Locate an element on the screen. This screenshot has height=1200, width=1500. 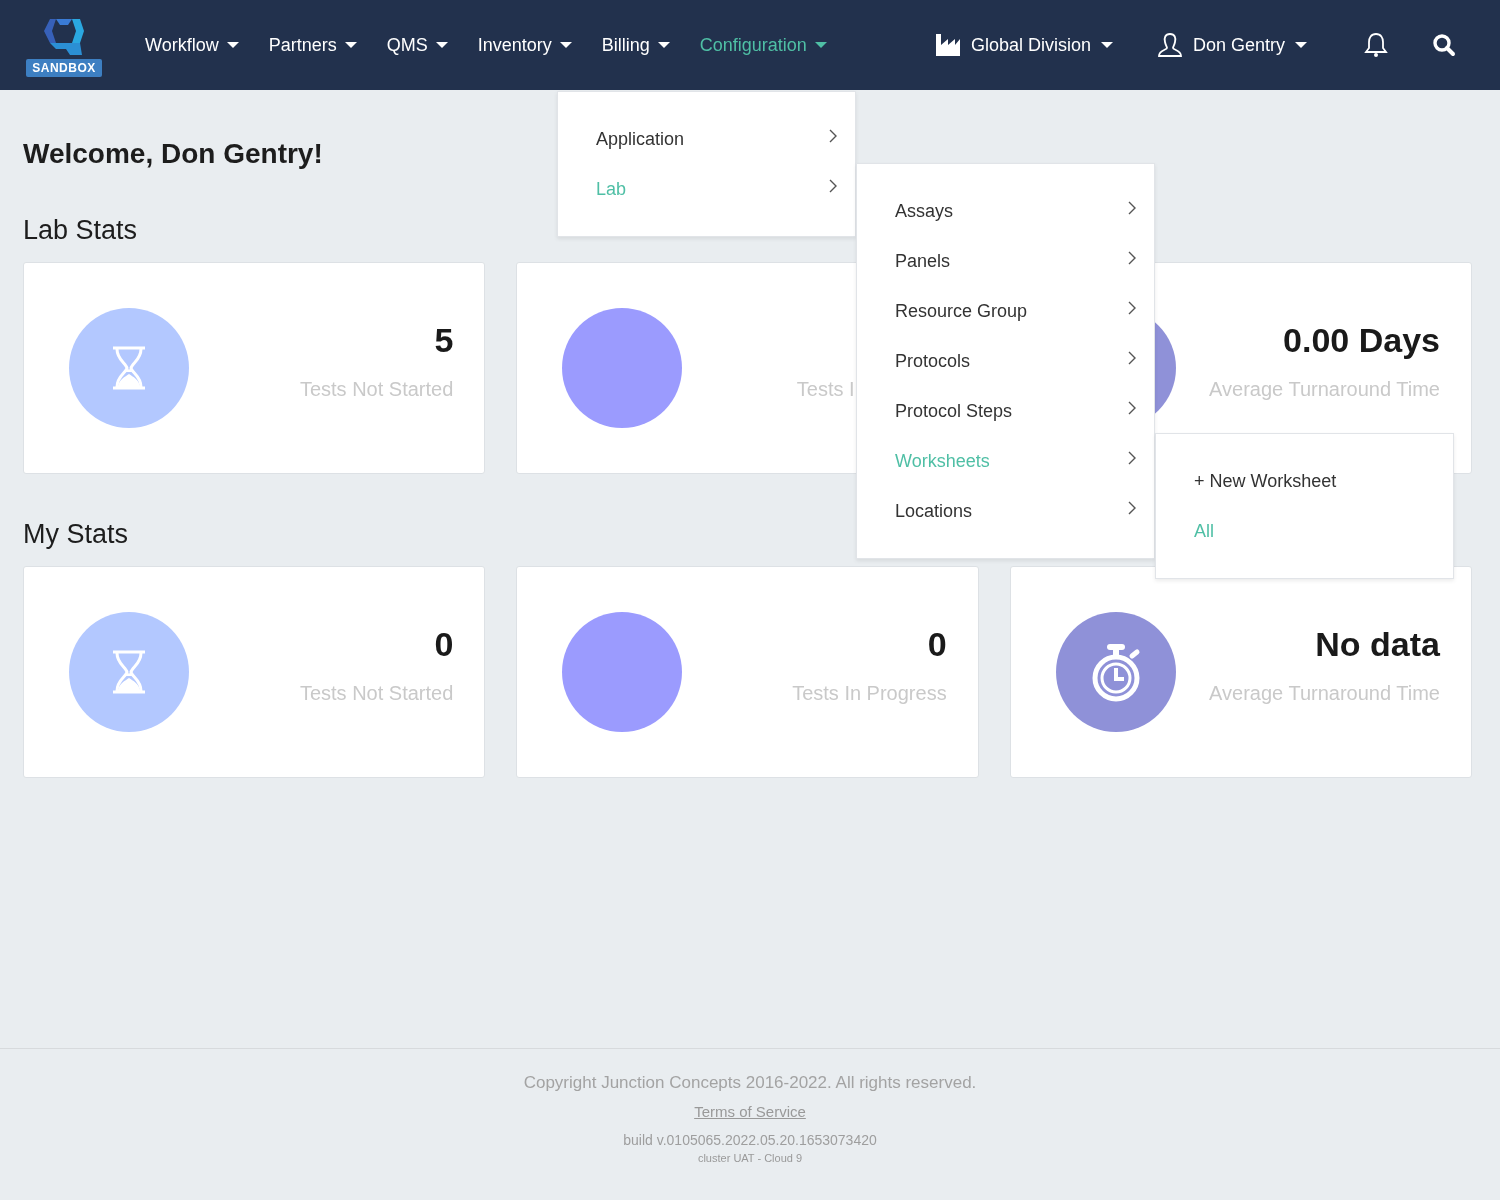
stat-value: No data is located at coordinates (1377, 644).